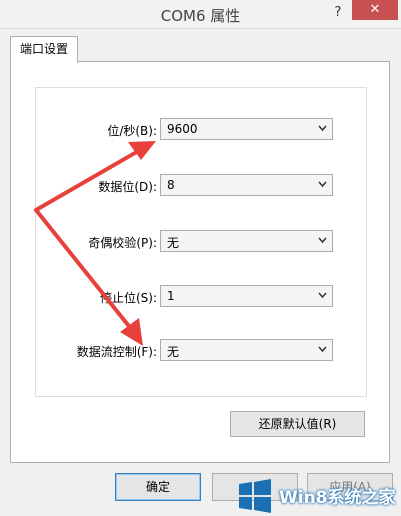  What do you see at coordinates (128, 298) in the screenshot?
I see `stop-bits-label: 停止位(S):` at bounding box center [128, 298].